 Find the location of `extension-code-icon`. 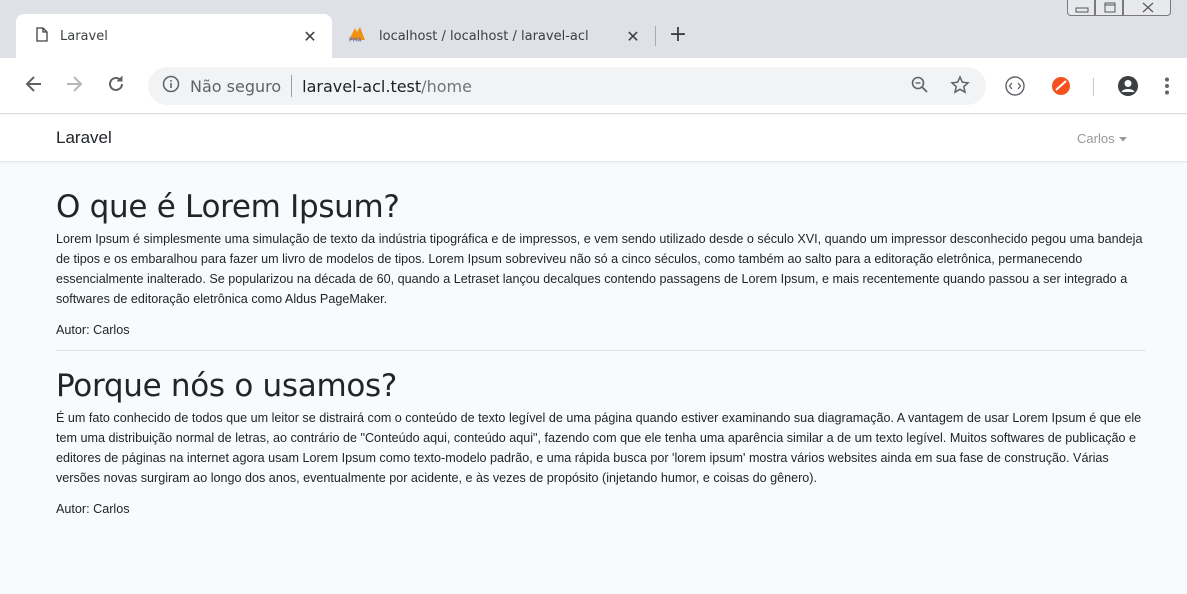

extension-code-icon is located at coordinates (1015, 86).